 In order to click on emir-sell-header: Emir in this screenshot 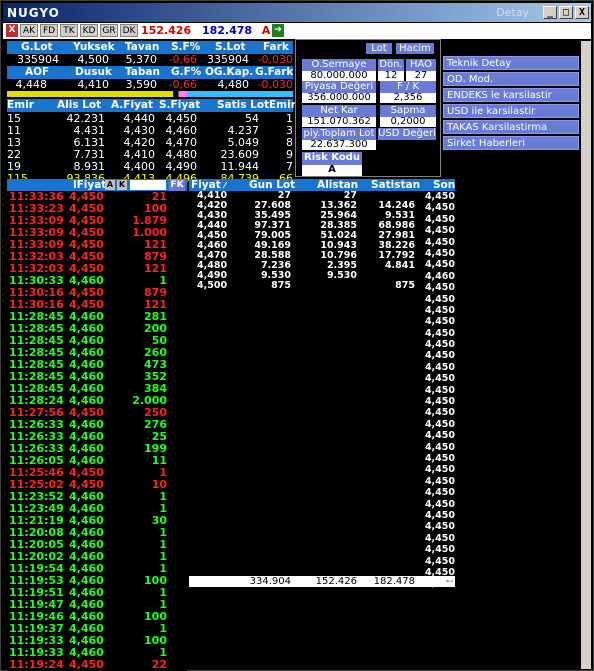, I will do `click(282, 105)`.